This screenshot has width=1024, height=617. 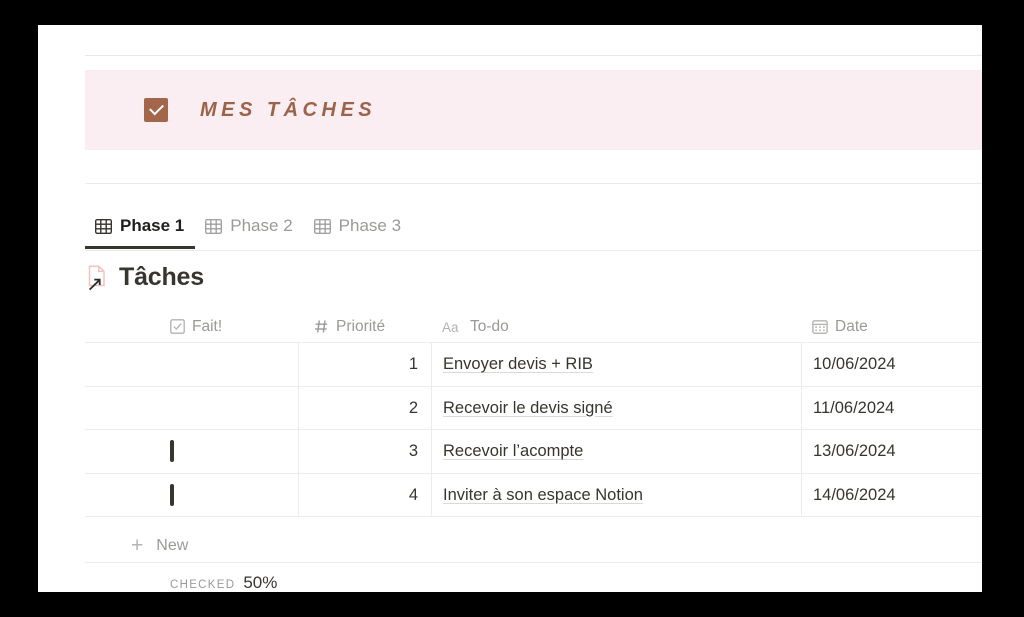 What do you see at coordinates (152, 225) in the screenshot?
I see `tab-label: Phase 1` at bounding box center [152, 225].